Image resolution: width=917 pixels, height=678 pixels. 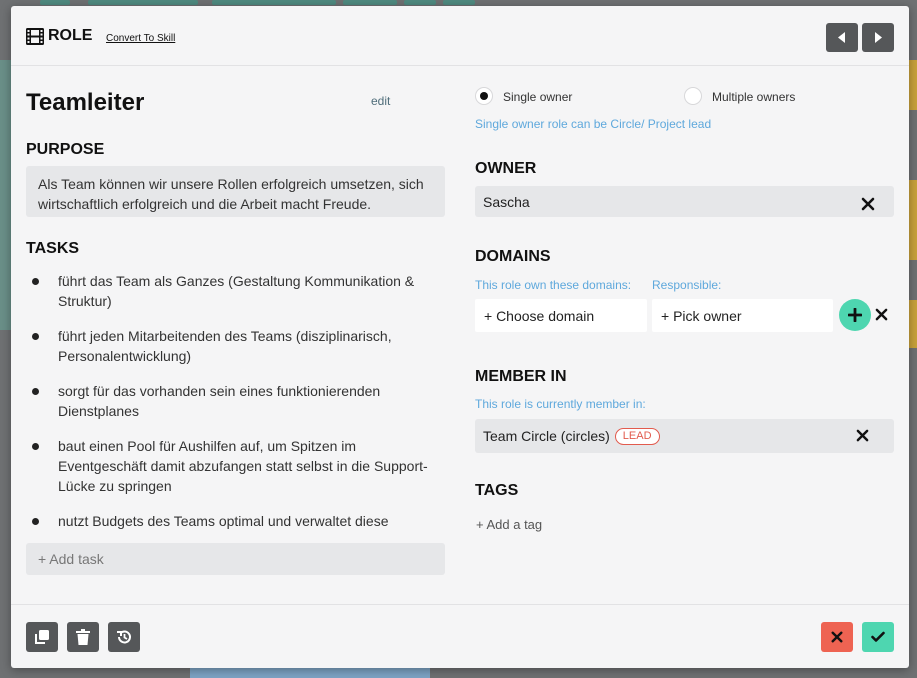 I want to click on copy-icon, so click(x=42, y=637).